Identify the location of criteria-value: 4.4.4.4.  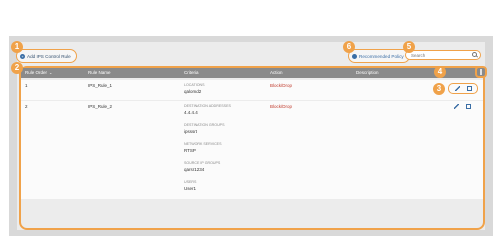
(191, 112).